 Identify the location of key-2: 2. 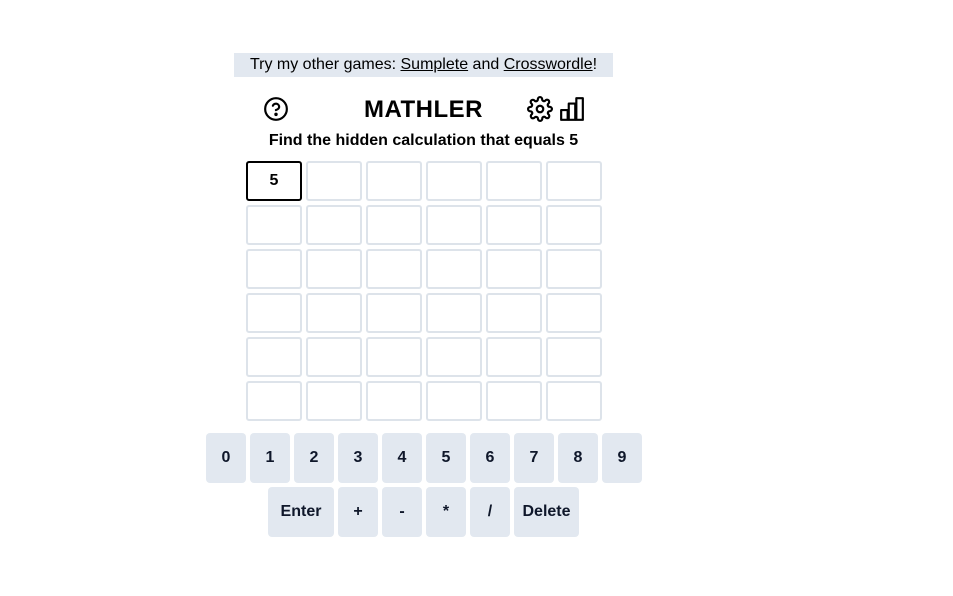
(314, 458).